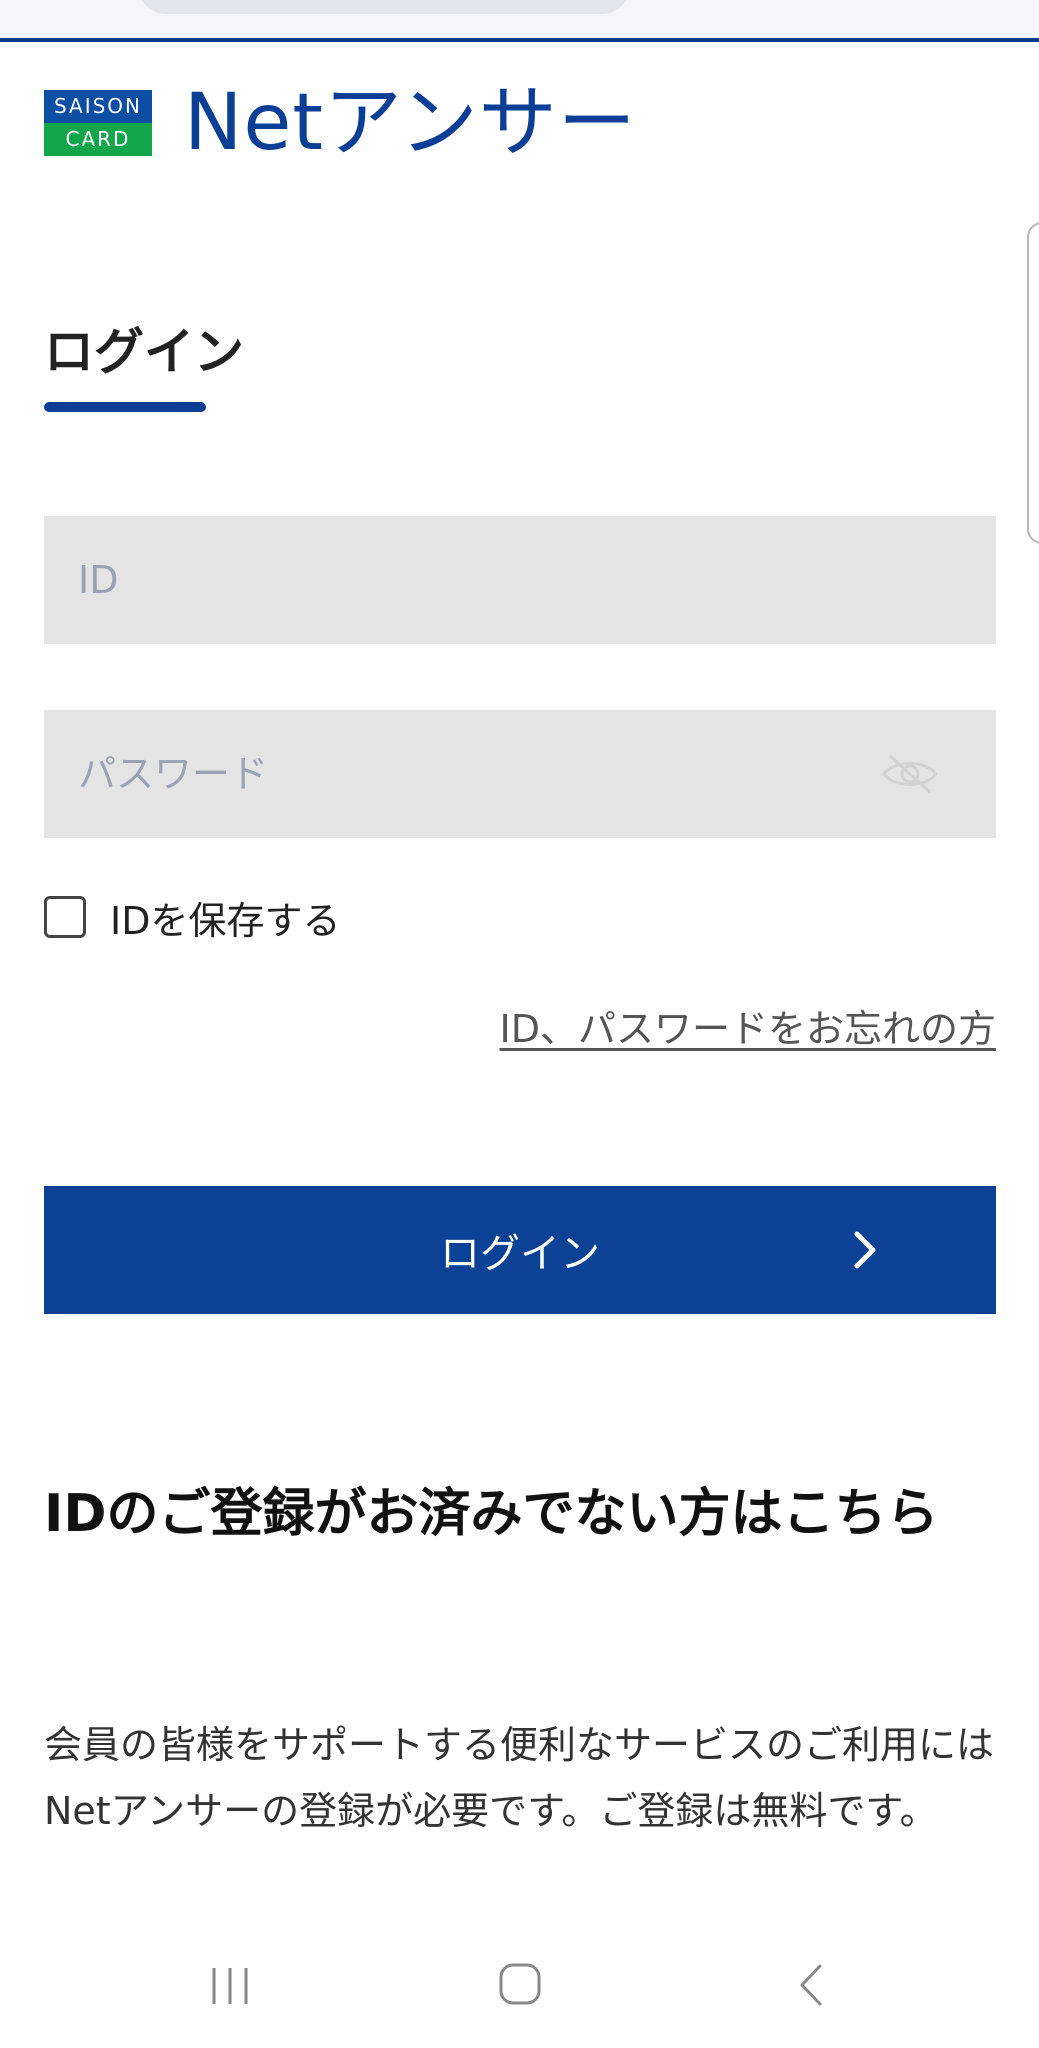 The image size is (1039, 2048). I want to click on side-panel-handle, so click(1033, 383).